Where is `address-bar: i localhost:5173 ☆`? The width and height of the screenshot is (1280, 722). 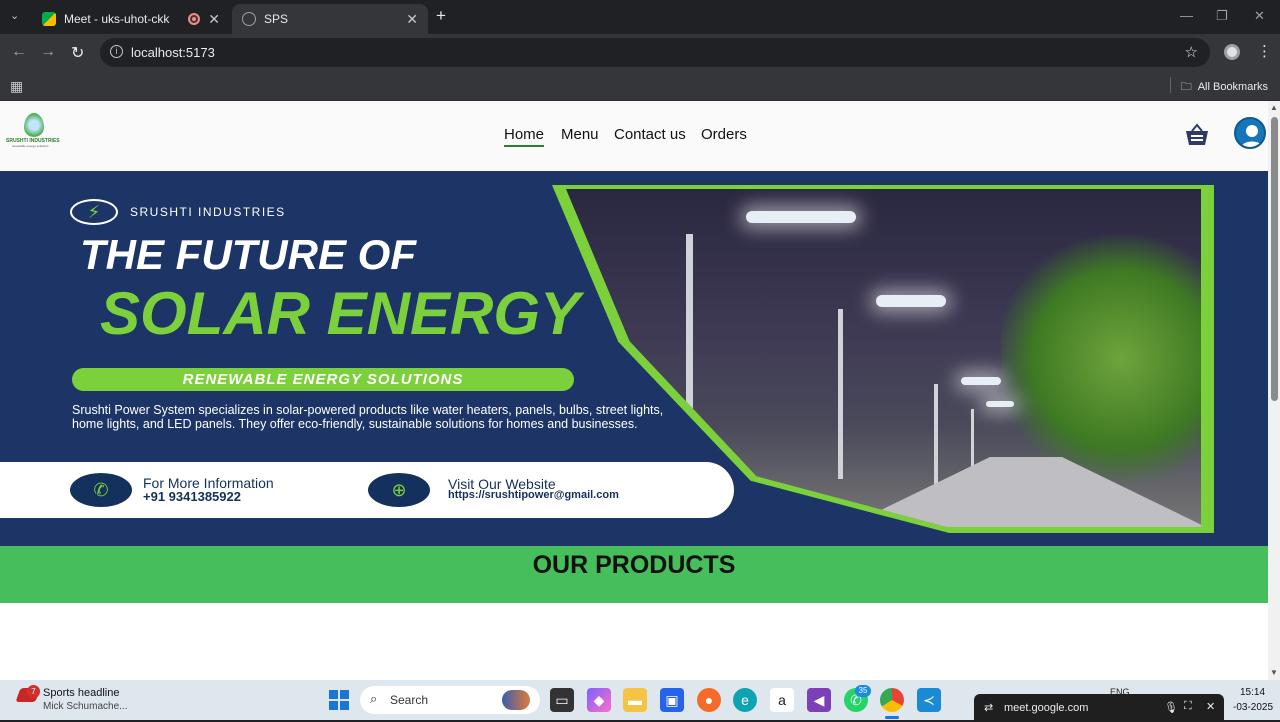
address-bar: i localhost:5173 ☆ is located at coordinates (655, 52).